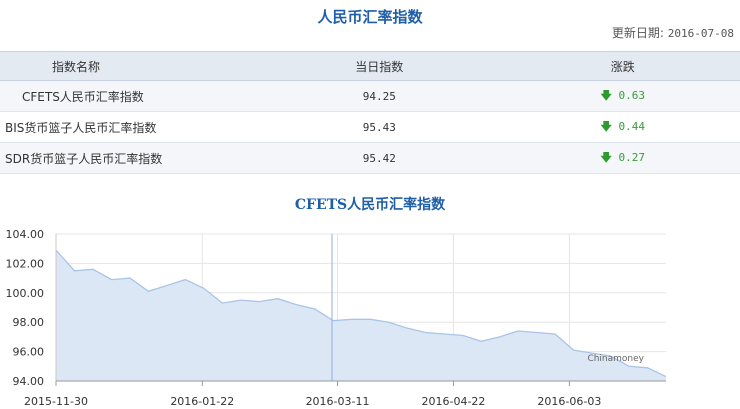 This screenshot has width=740, height=409. I want to click on update-date-value: 2016-07-08, so click(700, 33).